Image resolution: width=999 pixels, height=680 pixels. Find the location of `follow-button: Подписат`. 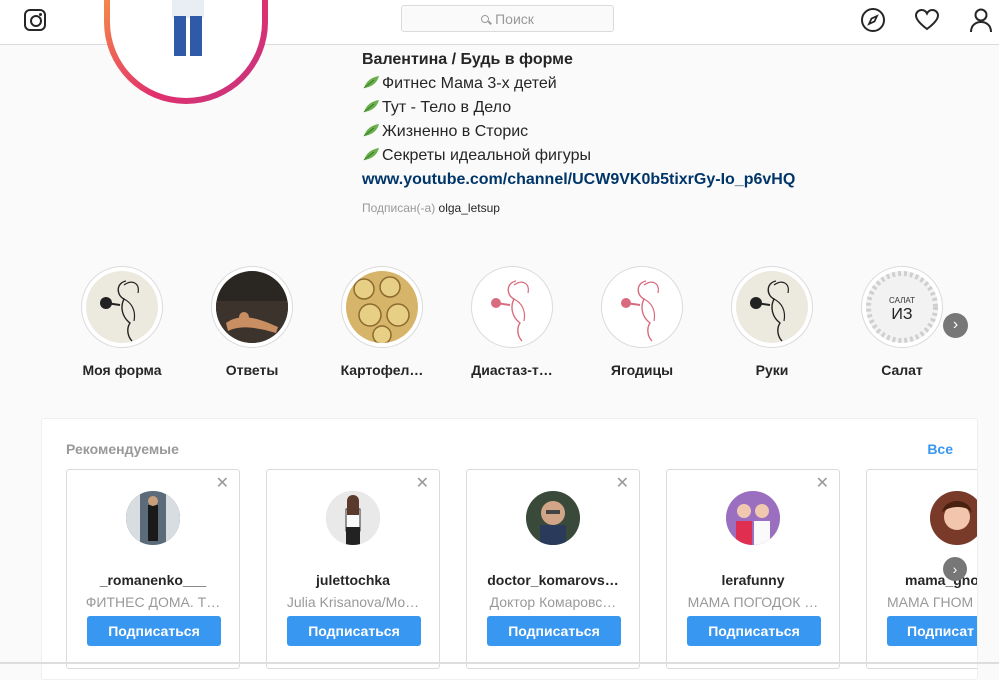

follow-button: Подписат is located at coordinates (932, 631).